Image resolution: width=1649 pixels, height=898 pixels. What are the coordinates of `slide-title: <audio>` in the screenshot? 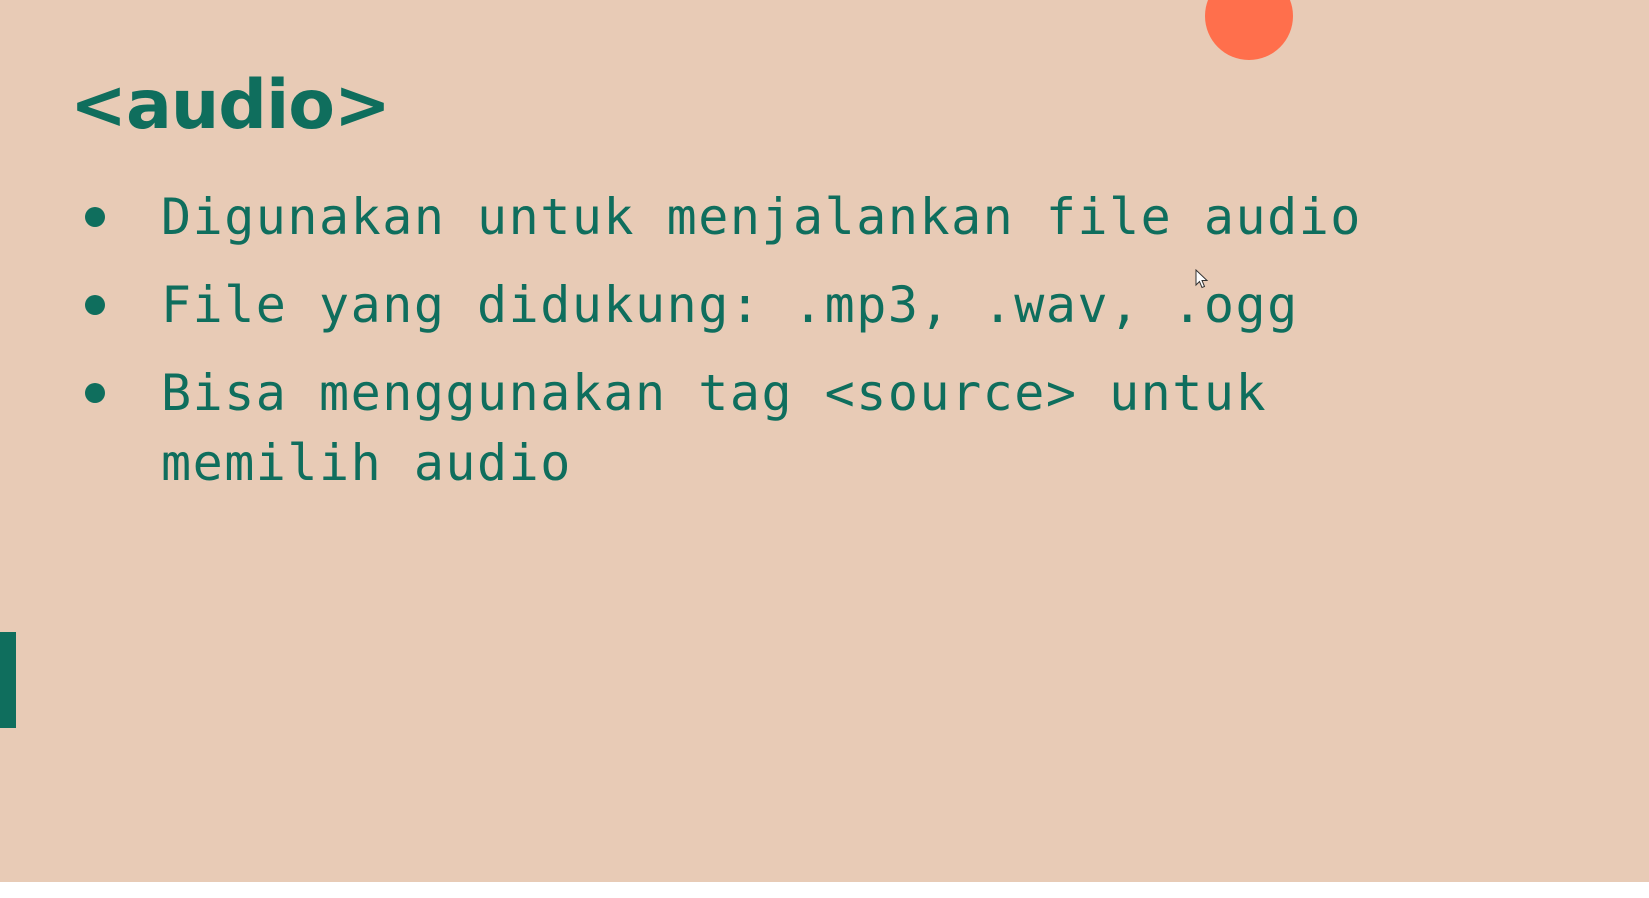 It's located at (230, 105).